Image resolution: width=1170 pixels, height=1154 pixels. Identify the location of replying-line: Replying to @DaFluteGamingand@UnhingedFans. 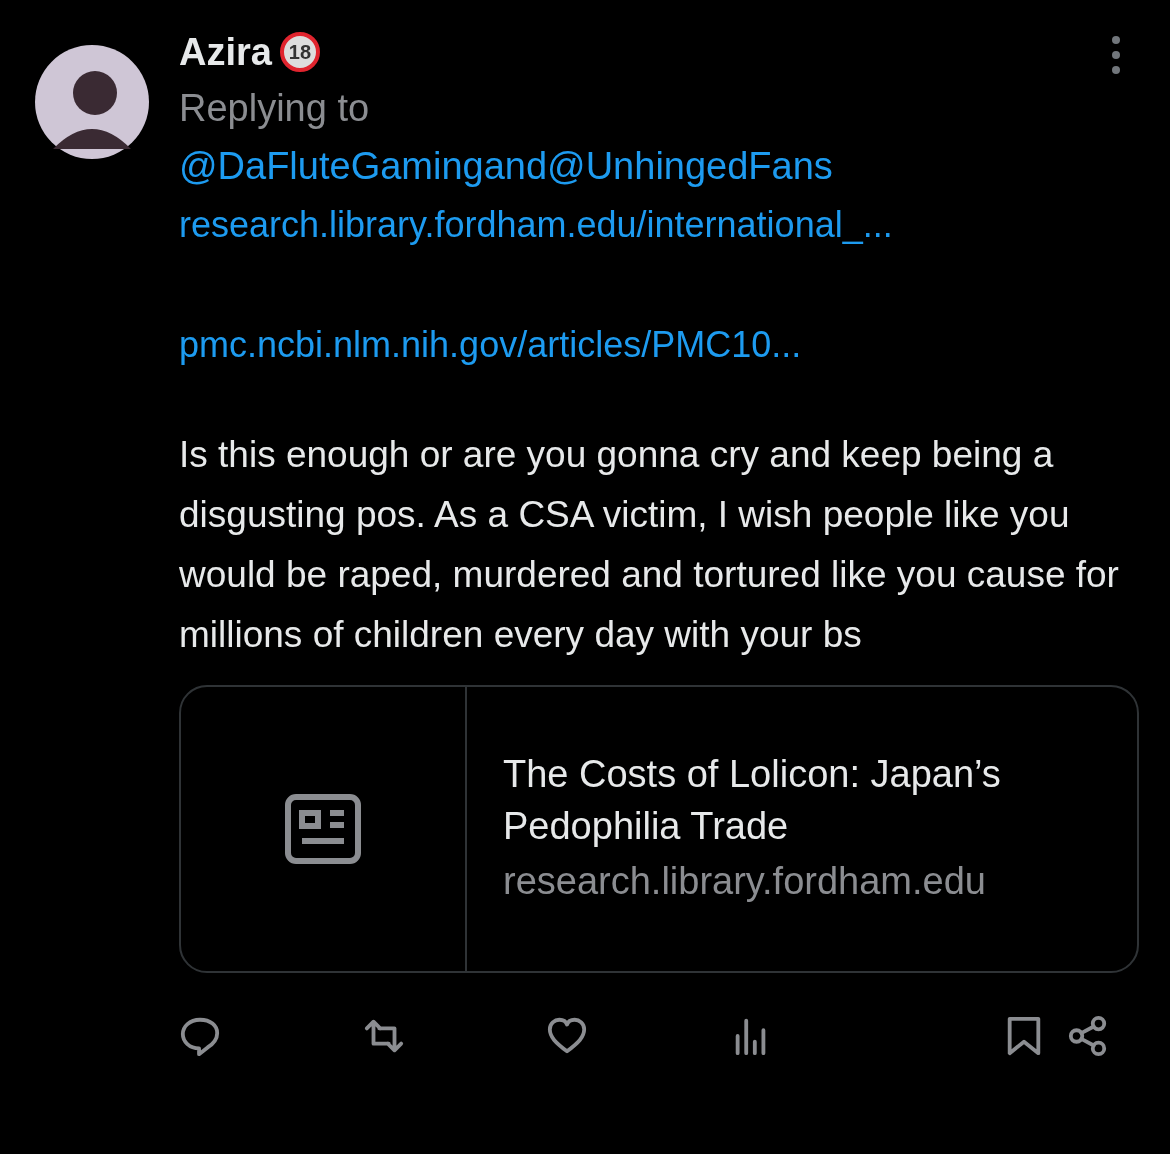
(506, 137).